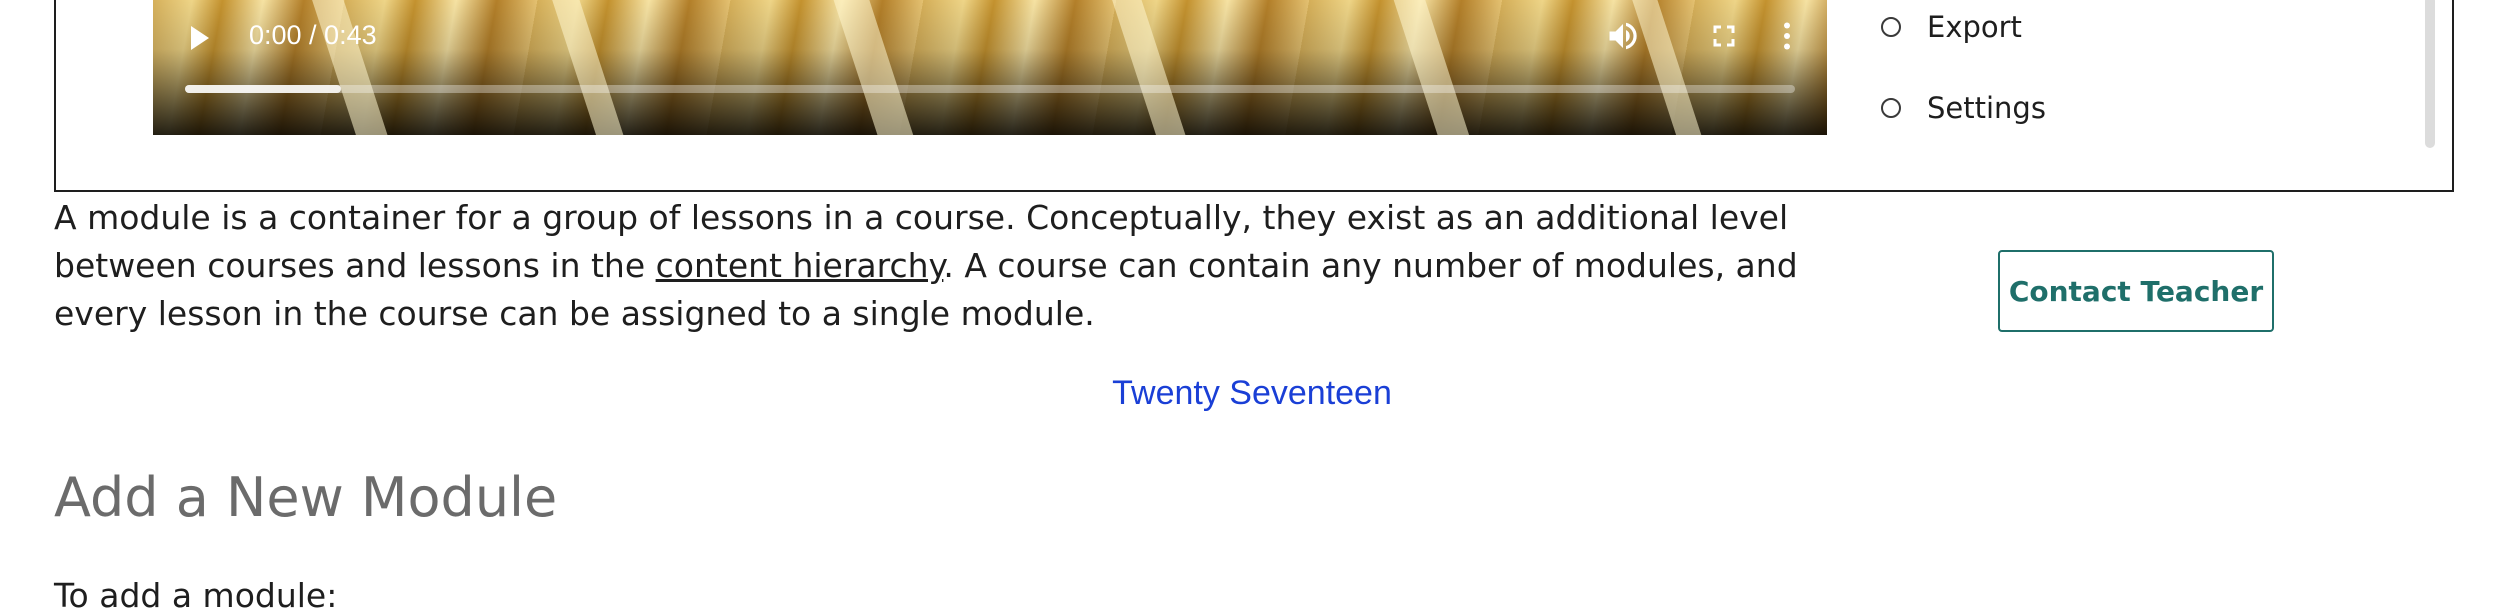  I want to click on video-progress-fill, so click(263, 89).